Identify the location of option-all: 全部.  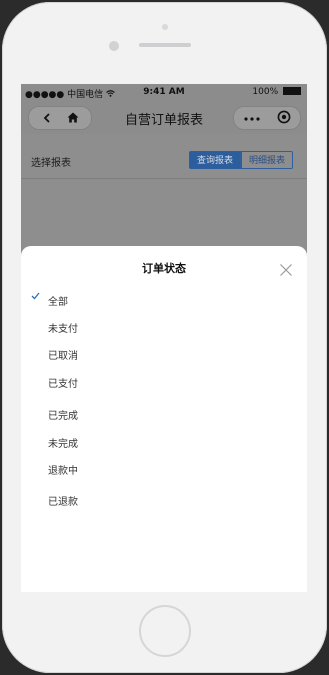
(164, 300).